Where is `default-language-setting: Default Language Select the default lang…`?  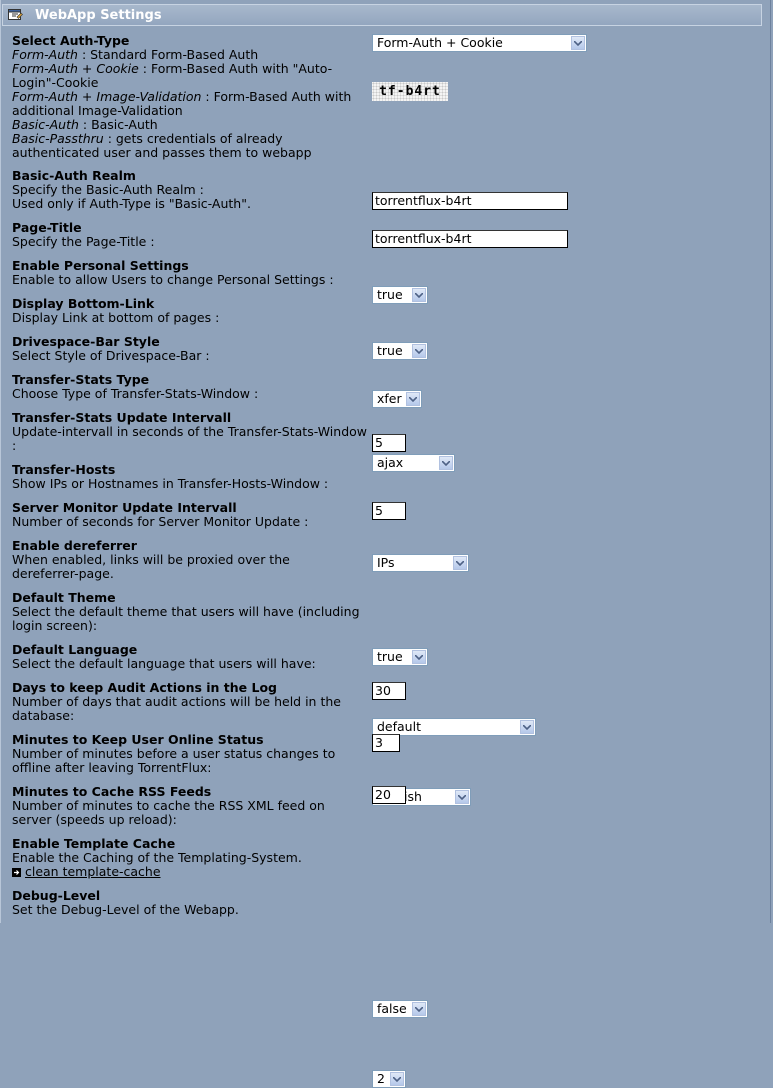 default-language-setting: Default Language Select the default lang… is located at coordinates (164, 656).